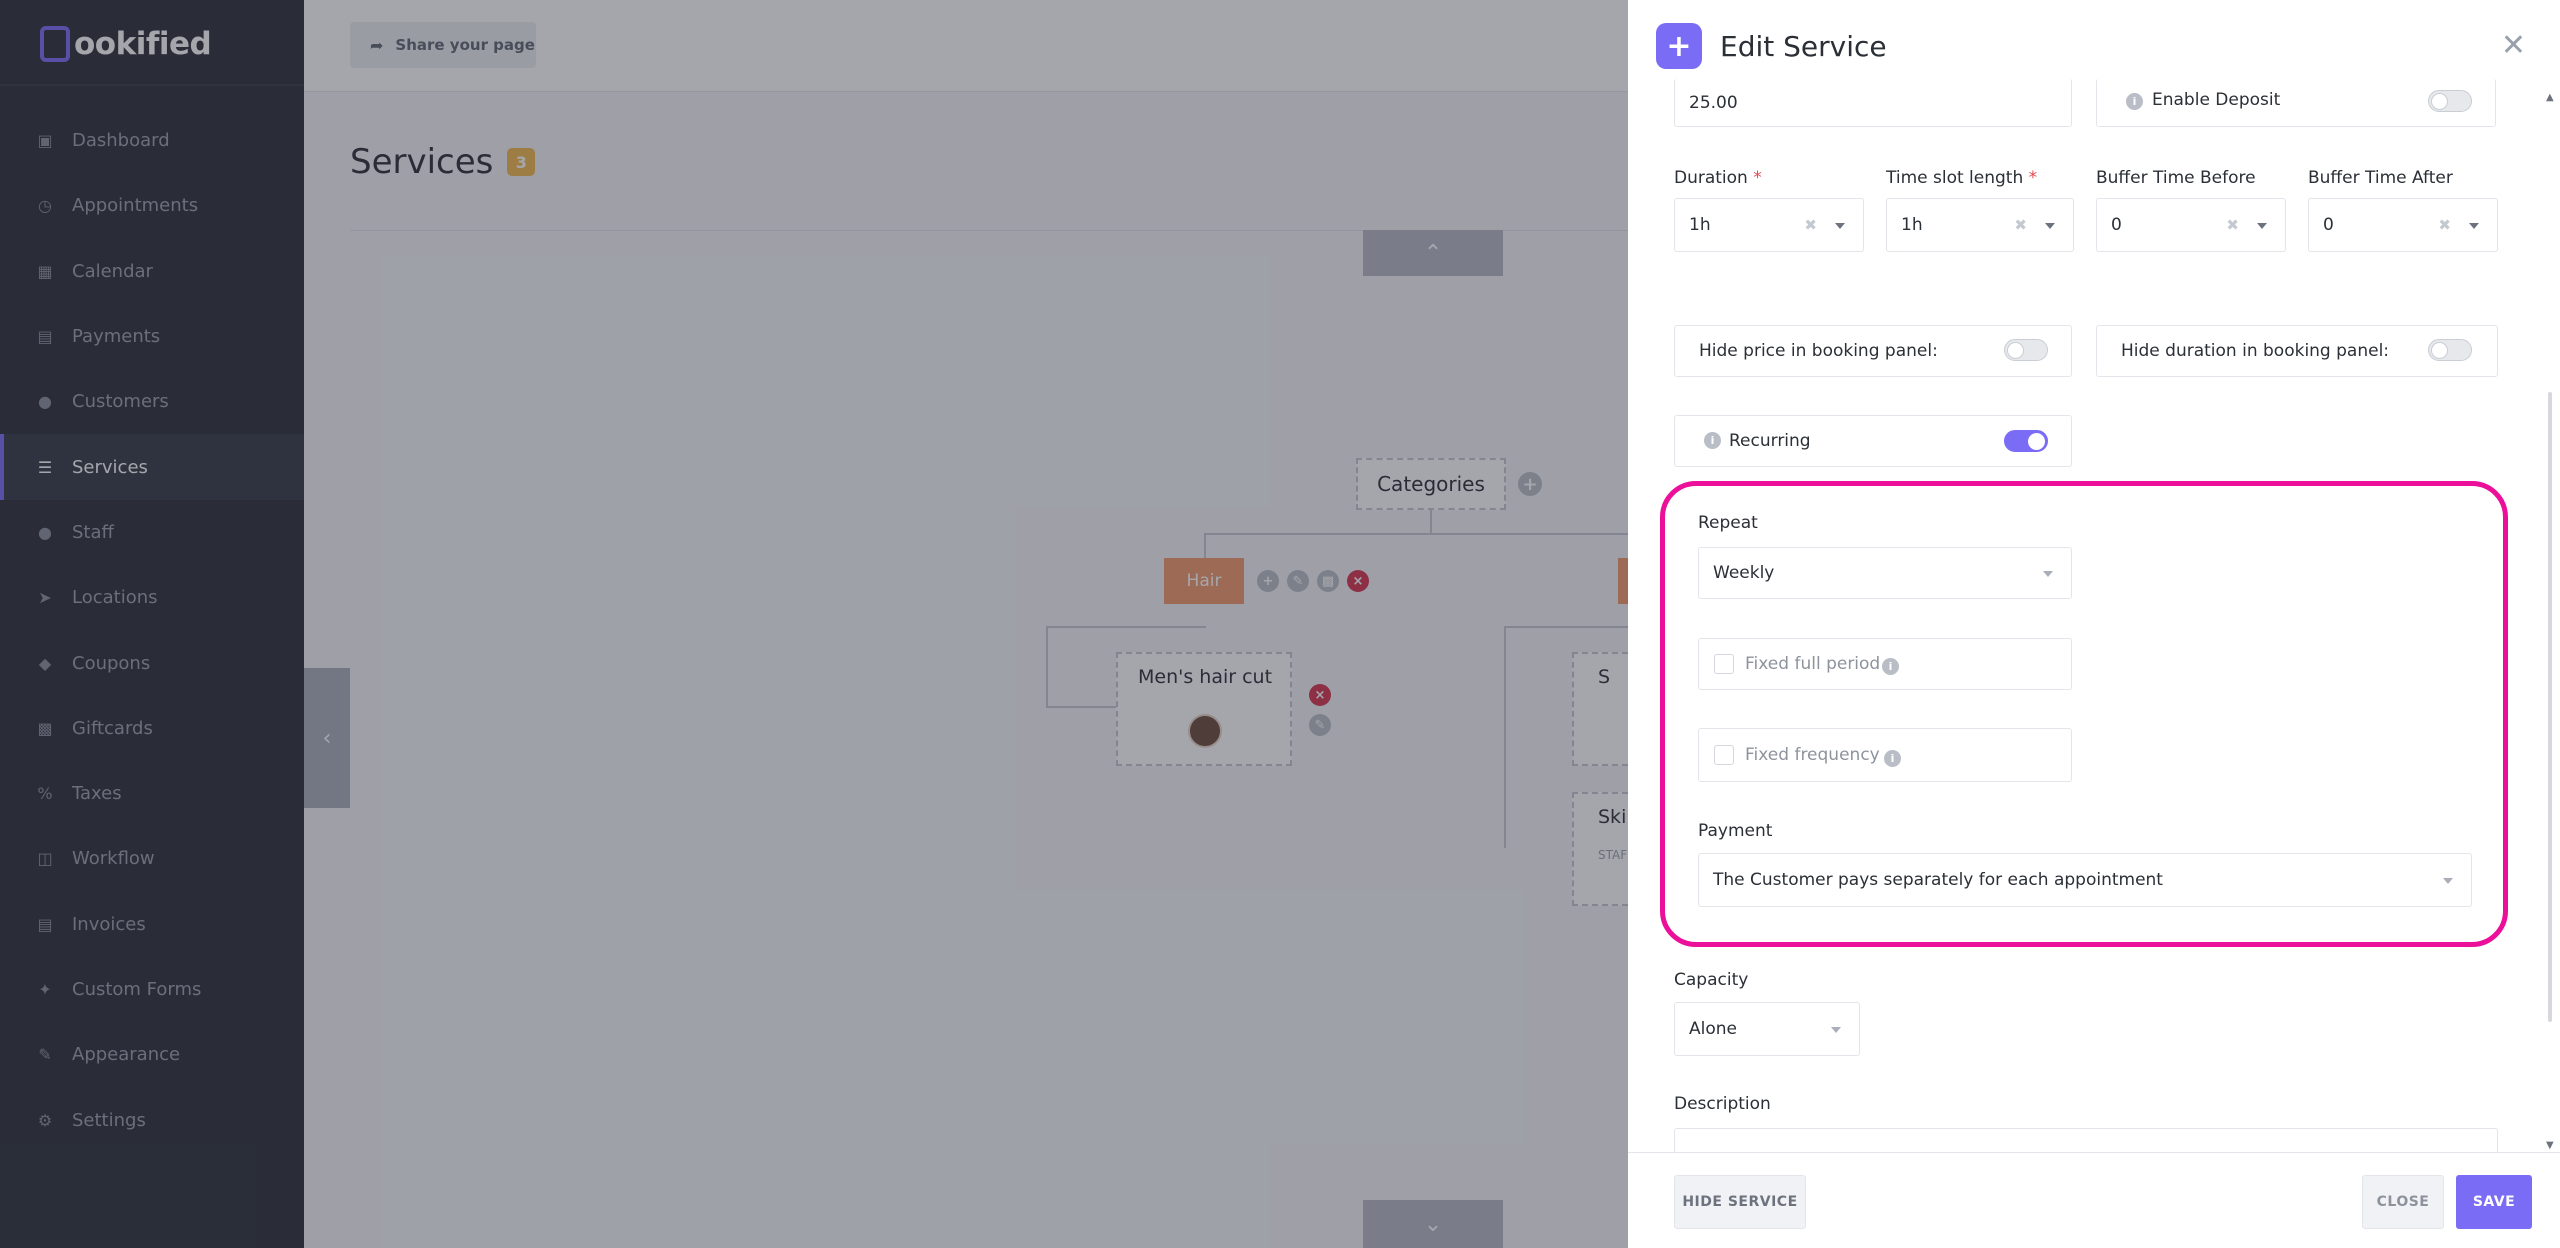  What do you see at coordinates (1912, 225) in the screenshot?
I see `timeslot-value: 1h` at bounding box center [1912, 225].